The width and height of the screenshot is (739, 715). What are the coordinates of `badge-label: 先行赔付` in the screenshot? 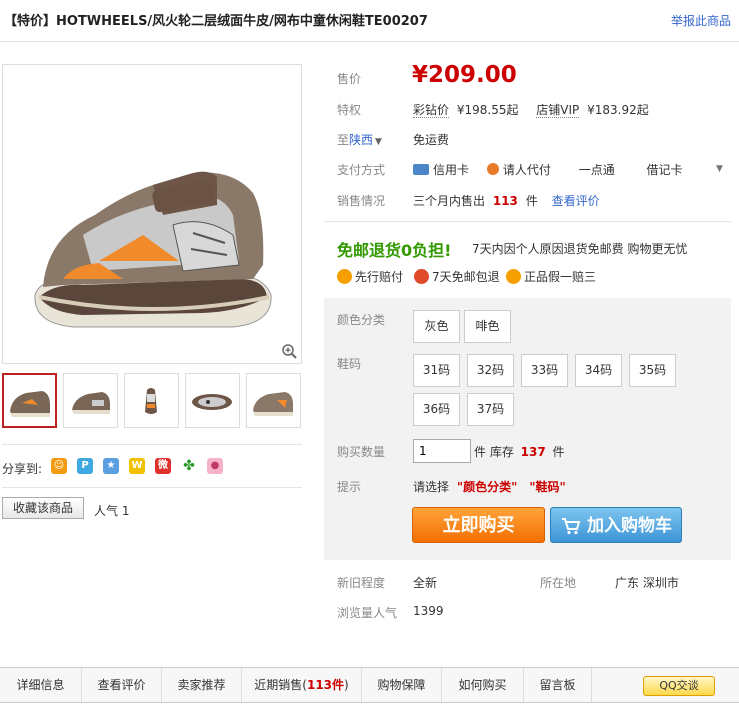 It's located at (379, 277).